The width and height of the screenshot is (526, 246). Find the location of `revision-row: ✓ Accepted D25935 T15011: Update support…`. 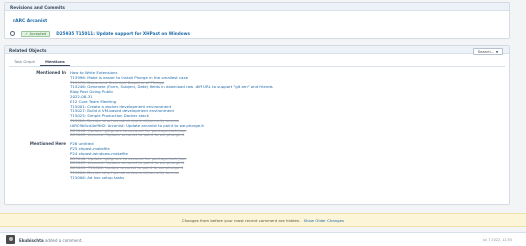

revision-row: ✓ Accepted D25935 T15011: Update support… is located at coordinates (257, 33).